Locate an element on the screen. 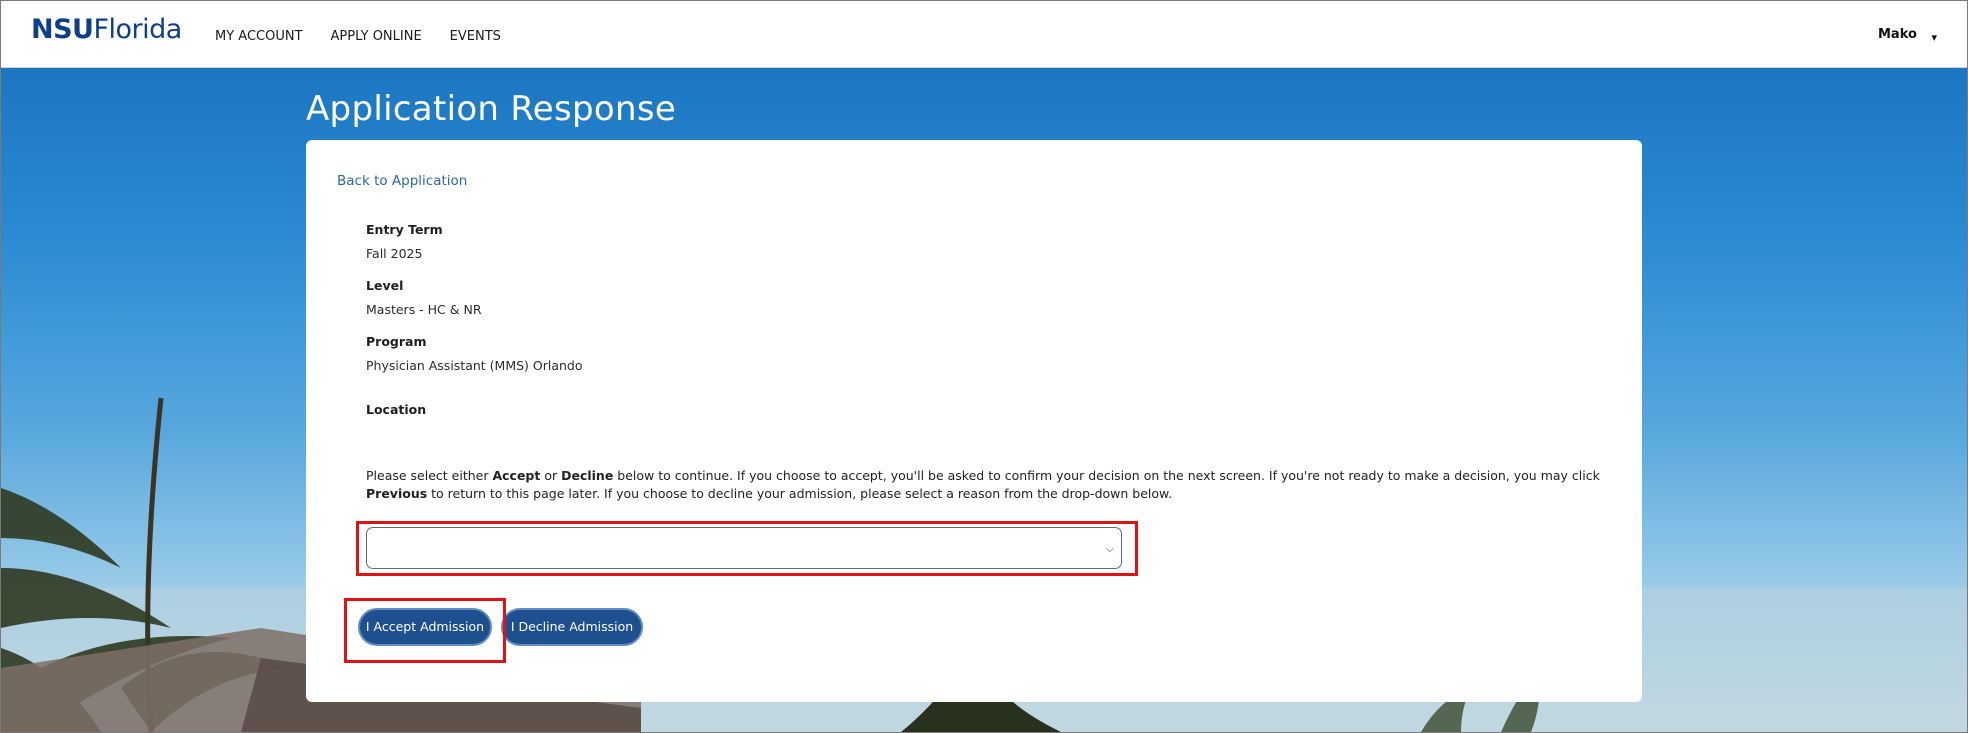 Image resolution: width=1968 pixels, height=733 pixels. chevron-down-icon: ⌵ is located at coordinates (1109, 548).